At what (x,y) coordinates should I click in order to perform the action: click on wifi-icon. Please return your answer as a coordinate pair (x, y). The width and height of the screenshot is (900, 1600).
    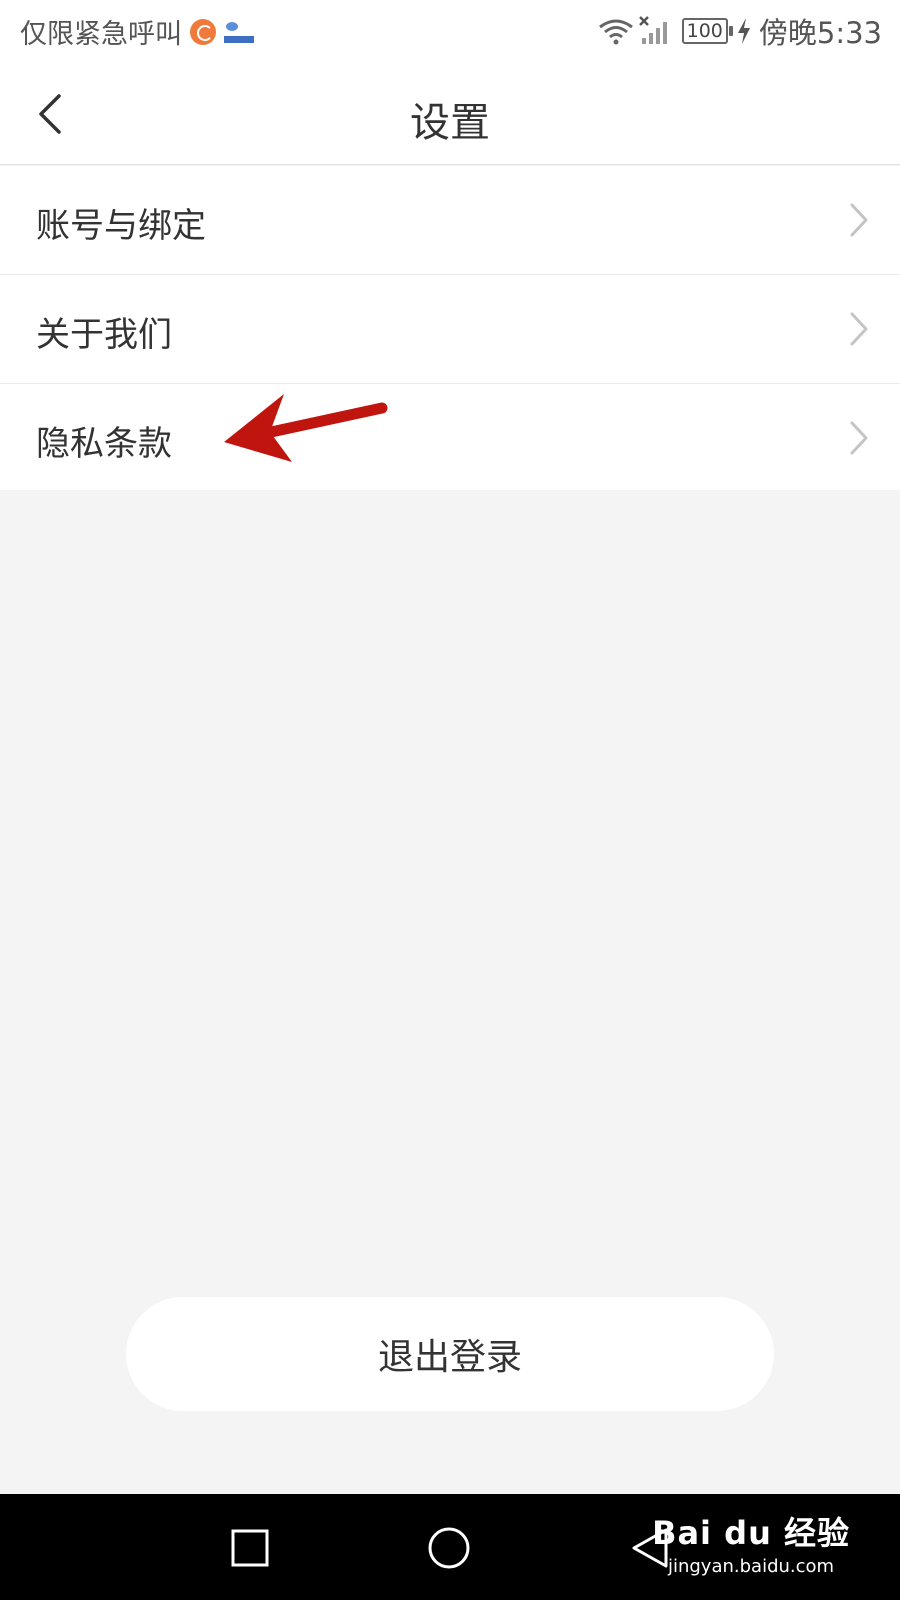
    Looking at the image, I should click on (615, 32).